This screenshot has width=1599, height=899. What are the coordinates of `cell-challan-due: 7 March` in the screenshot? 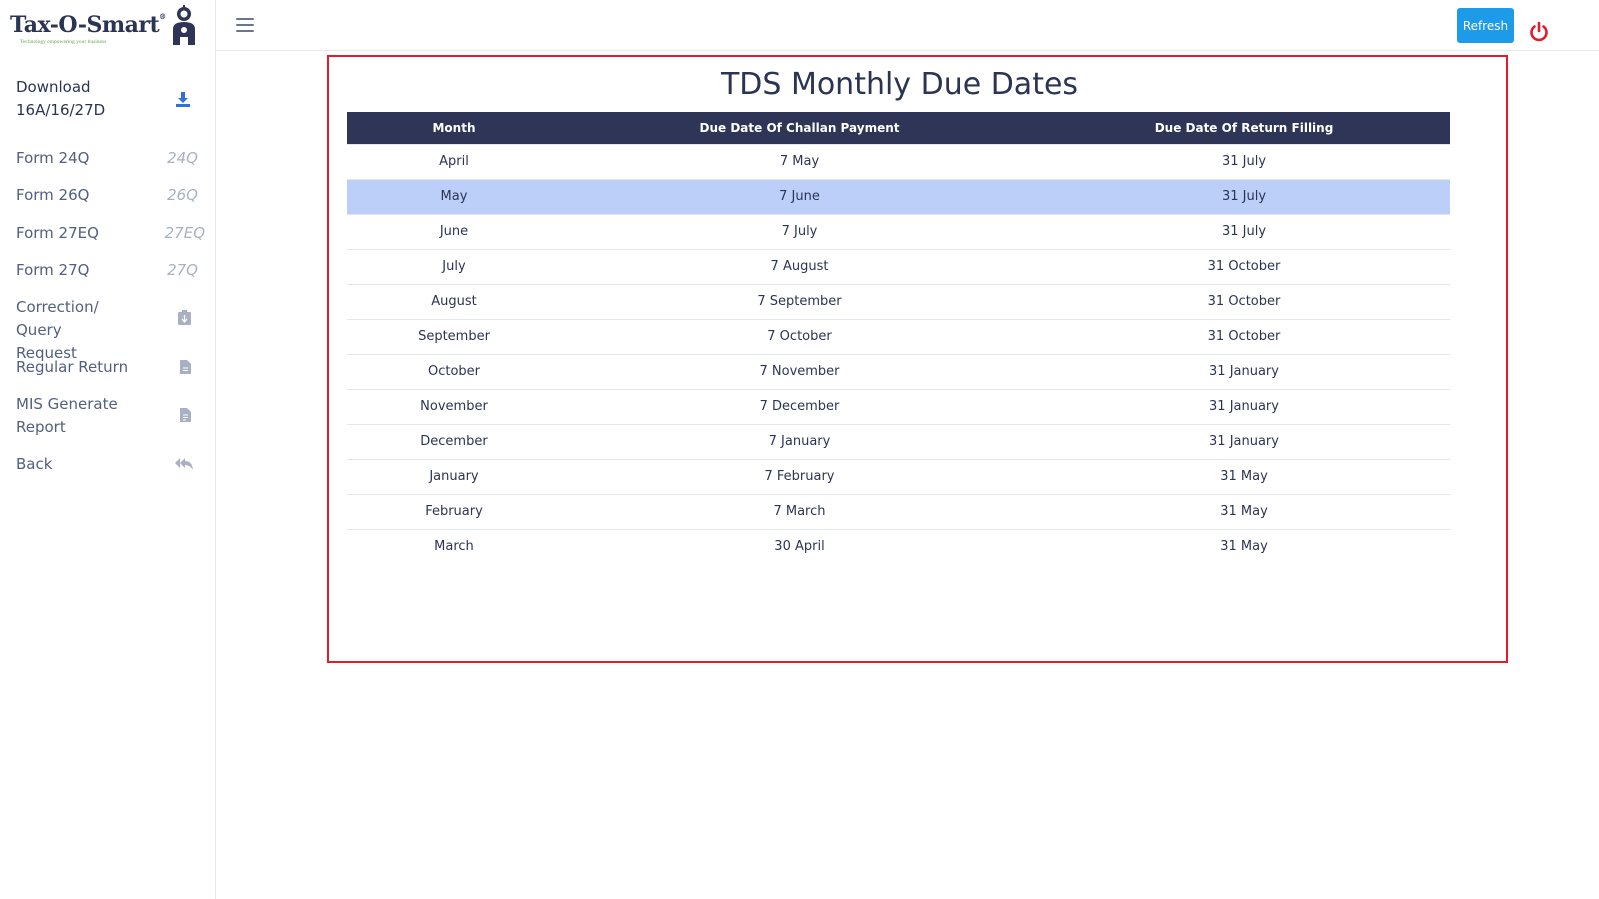 It's located at (799, 511).